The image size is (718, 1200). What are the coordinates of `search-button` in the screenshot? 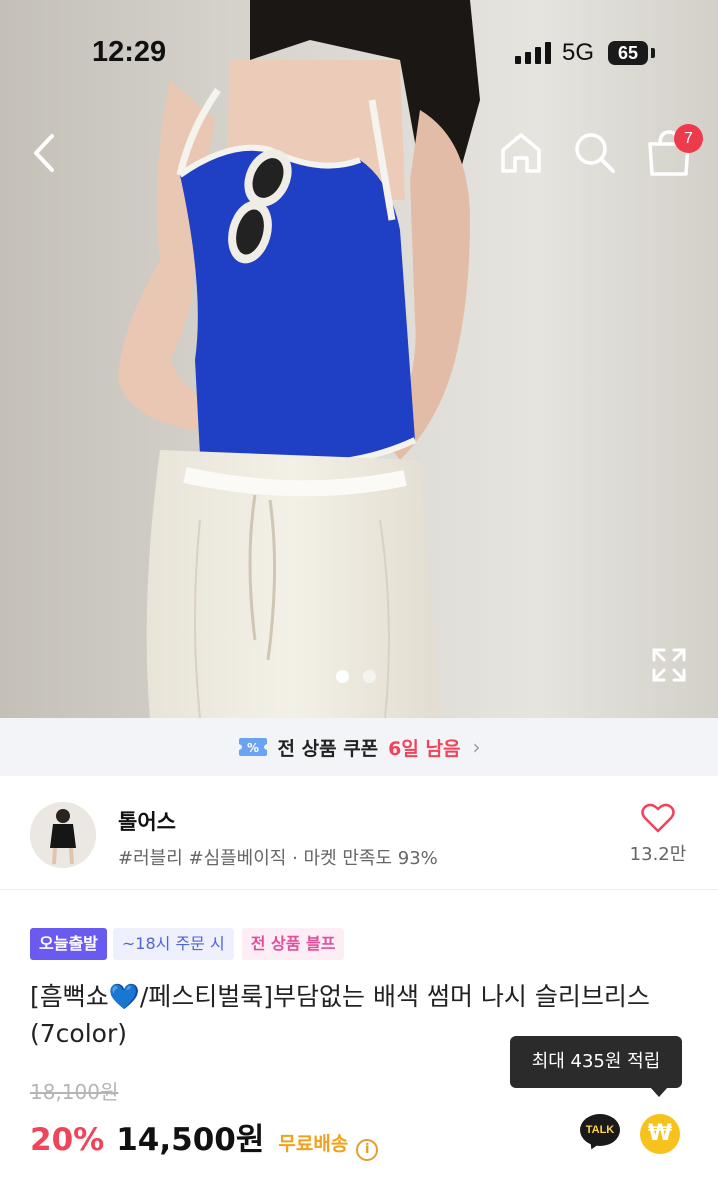 It's located at (595, 153).